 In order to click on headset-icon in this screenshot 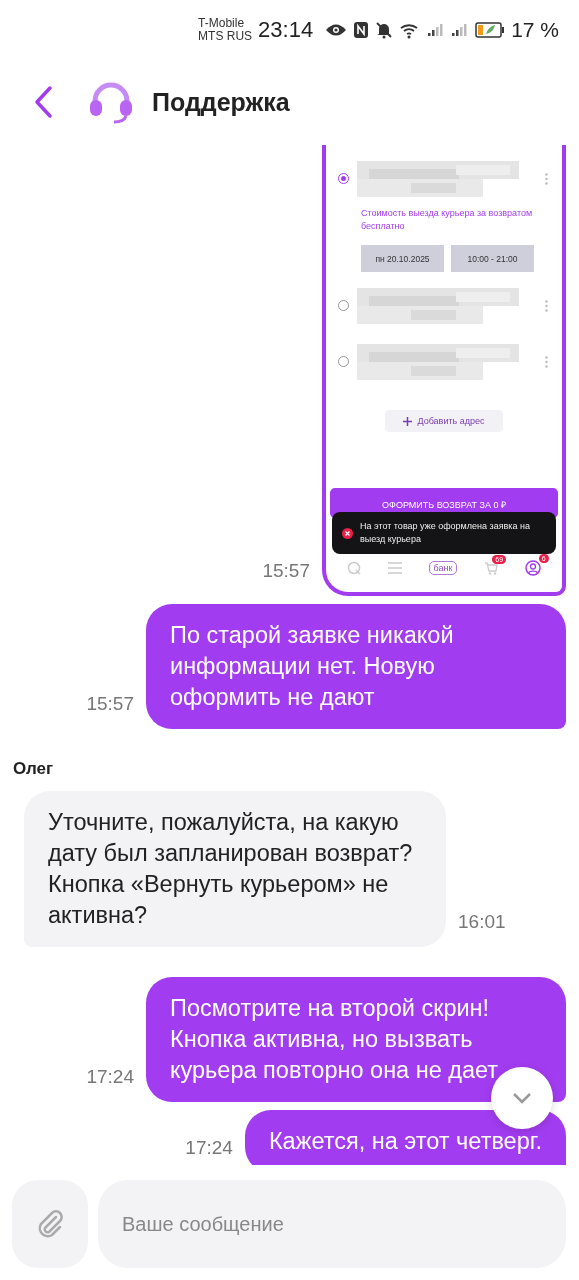, I will do `click(111, 102)`.